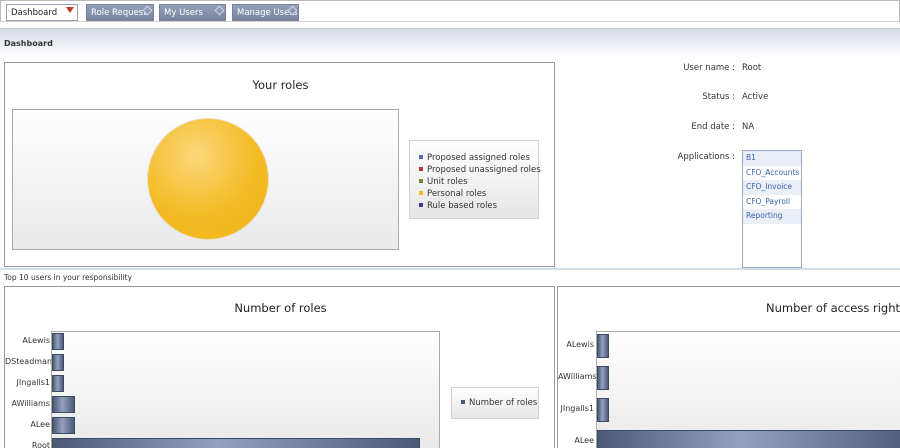  What do you see at coordinates (245, 389) in the screenshot?
I see `roles-plot-area` at bounding box center [245, 389].